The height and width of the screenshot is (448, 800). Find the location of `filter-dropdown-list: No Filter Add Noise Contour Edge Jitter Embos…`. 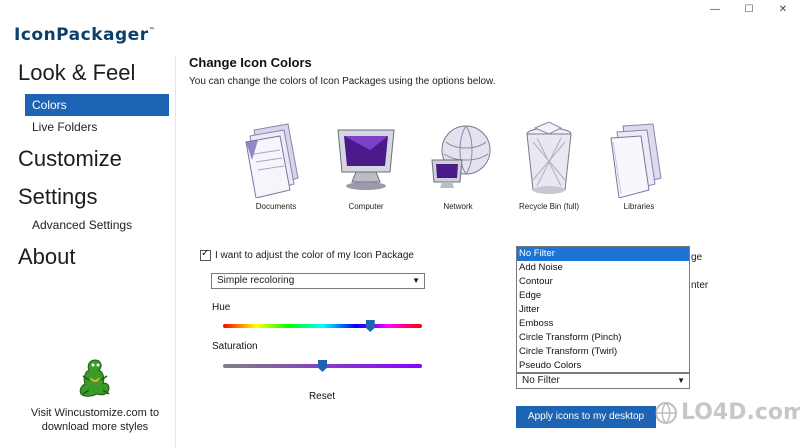

filter-dropdown-list: No Filter Add Noise Contour Edge Jitter Embos… is located at coordinates (603, 309).